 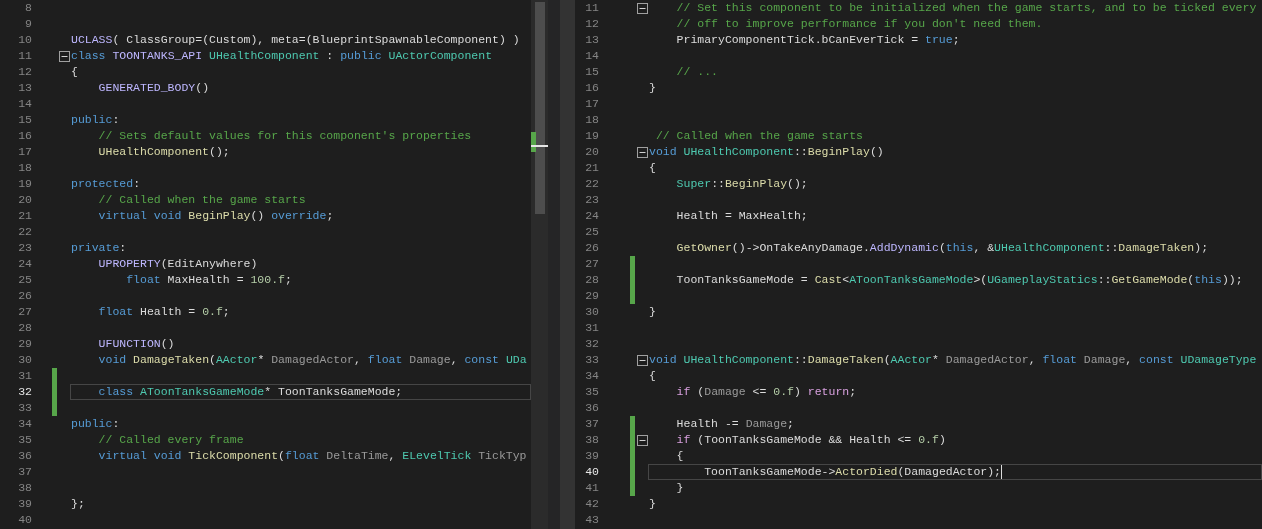 What do you see at coordinates (591, 456) in the screenshot?
I see `line-number: 39` at bounding box center [591, 456].